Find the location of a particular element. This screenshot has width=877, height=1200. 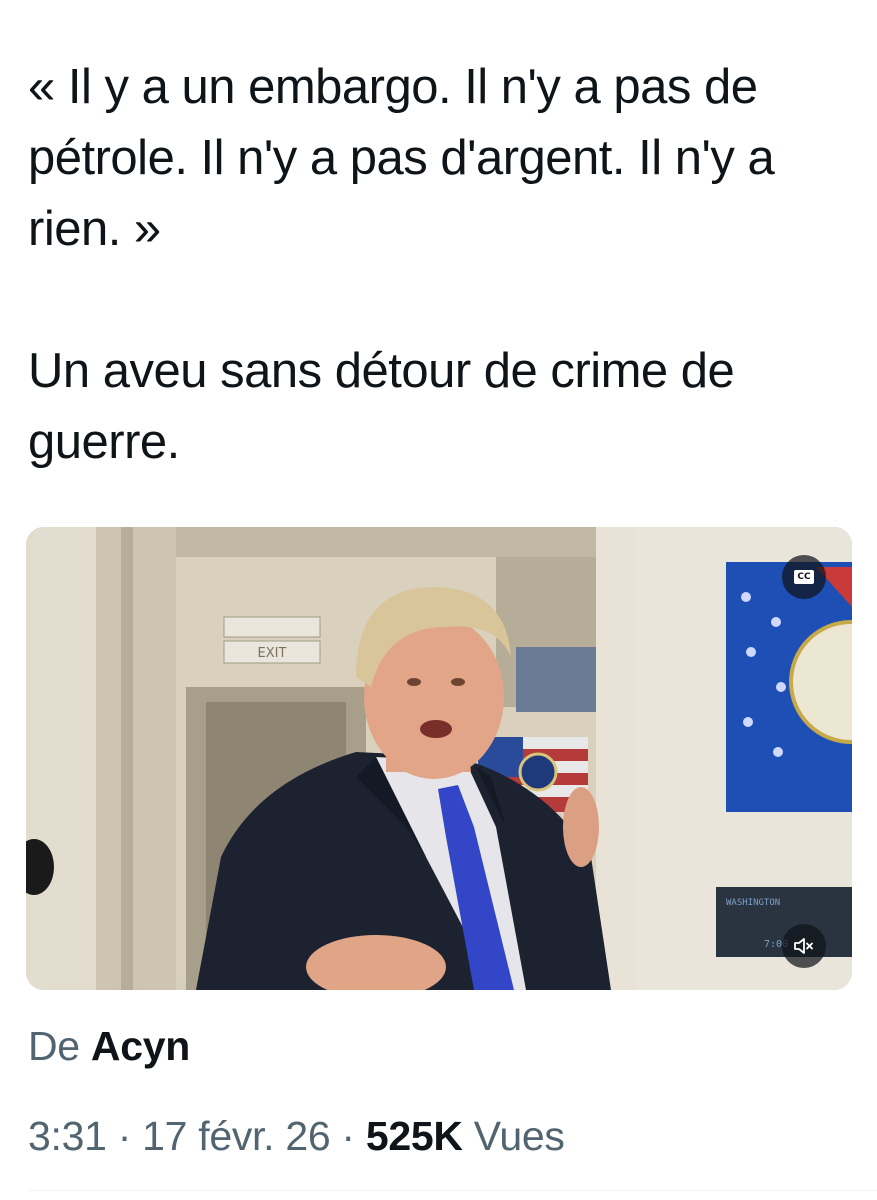

panel-label-text: WASHINGTON is located at coordinates (753, 903).